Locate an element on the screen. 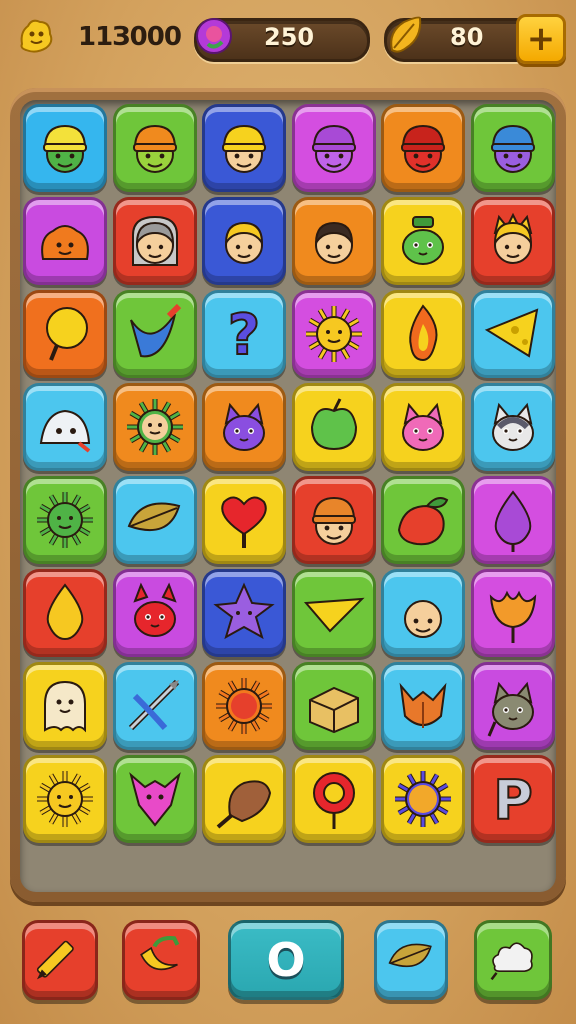  tile-yellow-wedge is located at coordinates (333, 613).